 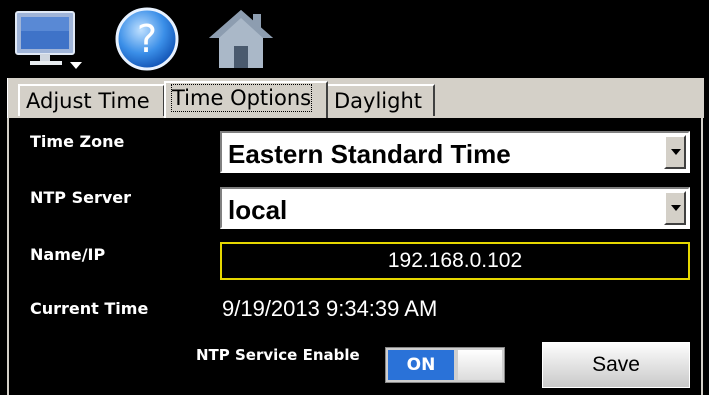 I want to click on toggle-knob, so click(x=480, y=365).